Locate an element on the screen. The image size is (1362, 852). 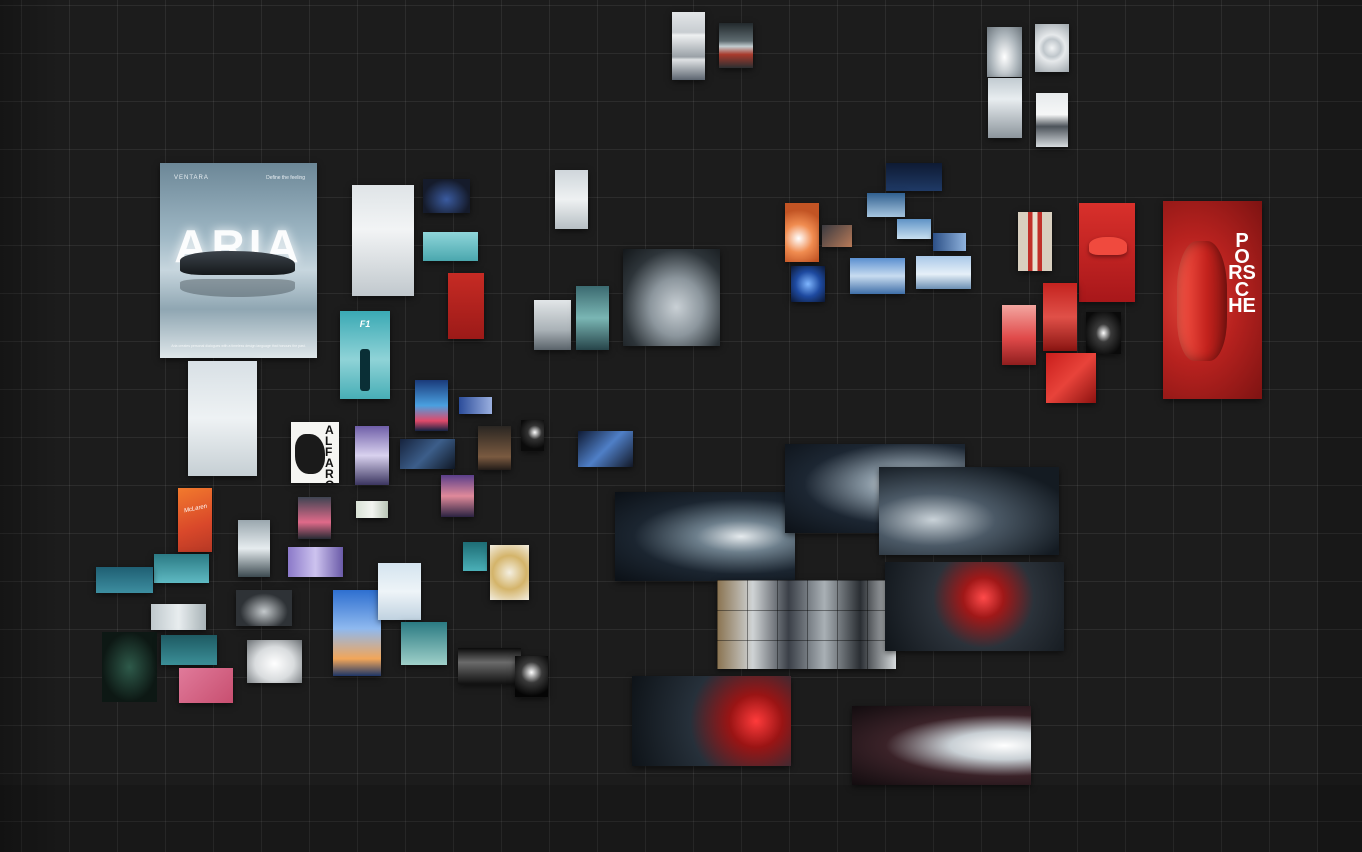
image-contact-sheet is located at coordinates (806, 624).